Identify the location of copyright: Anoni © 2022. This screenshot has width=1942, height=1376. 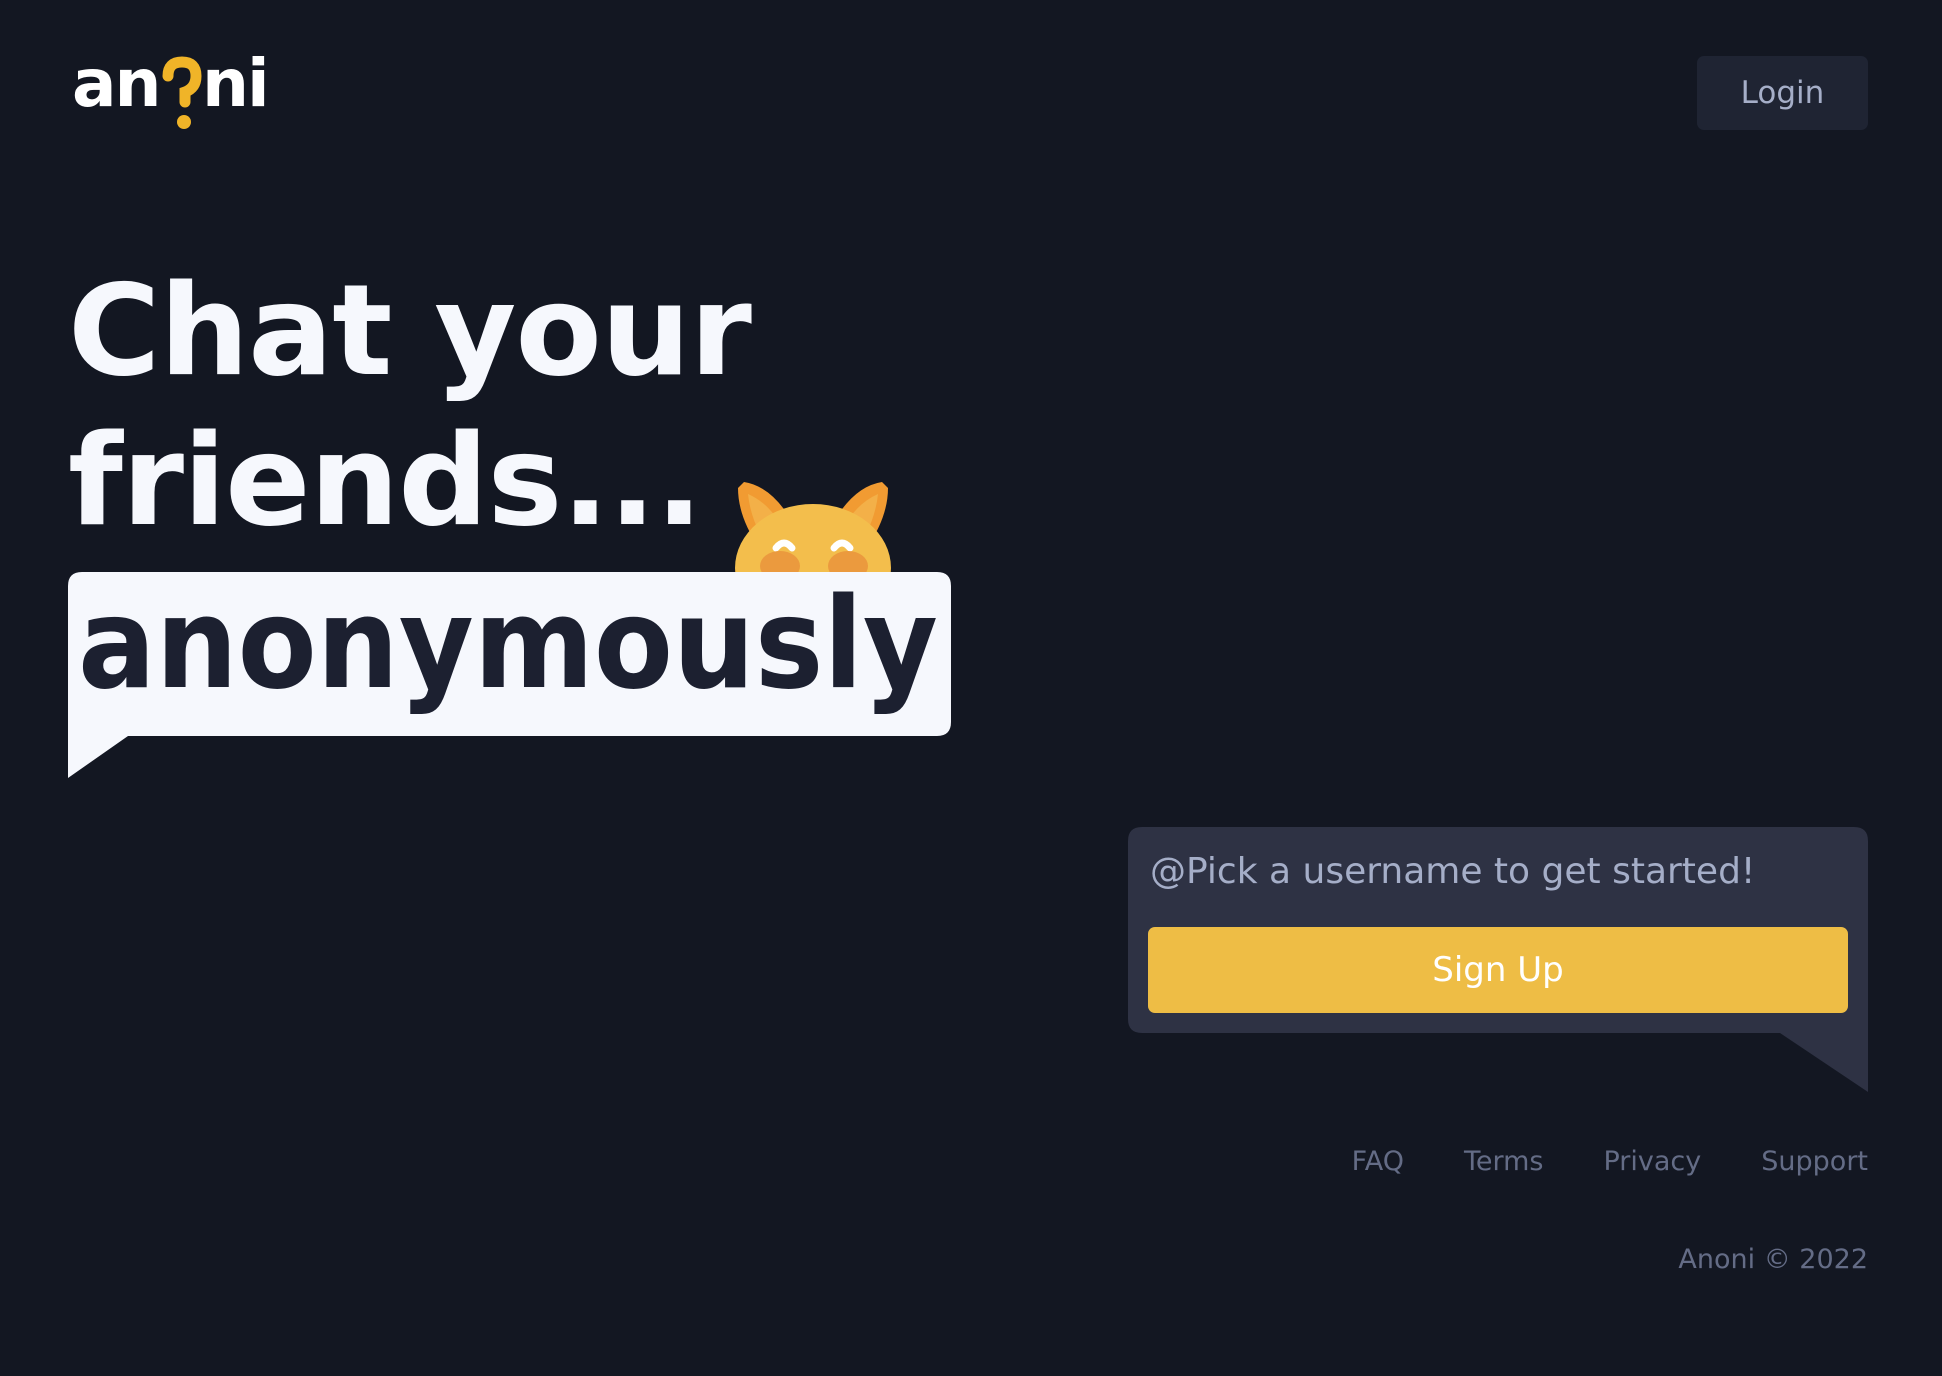
(1773, 1259).